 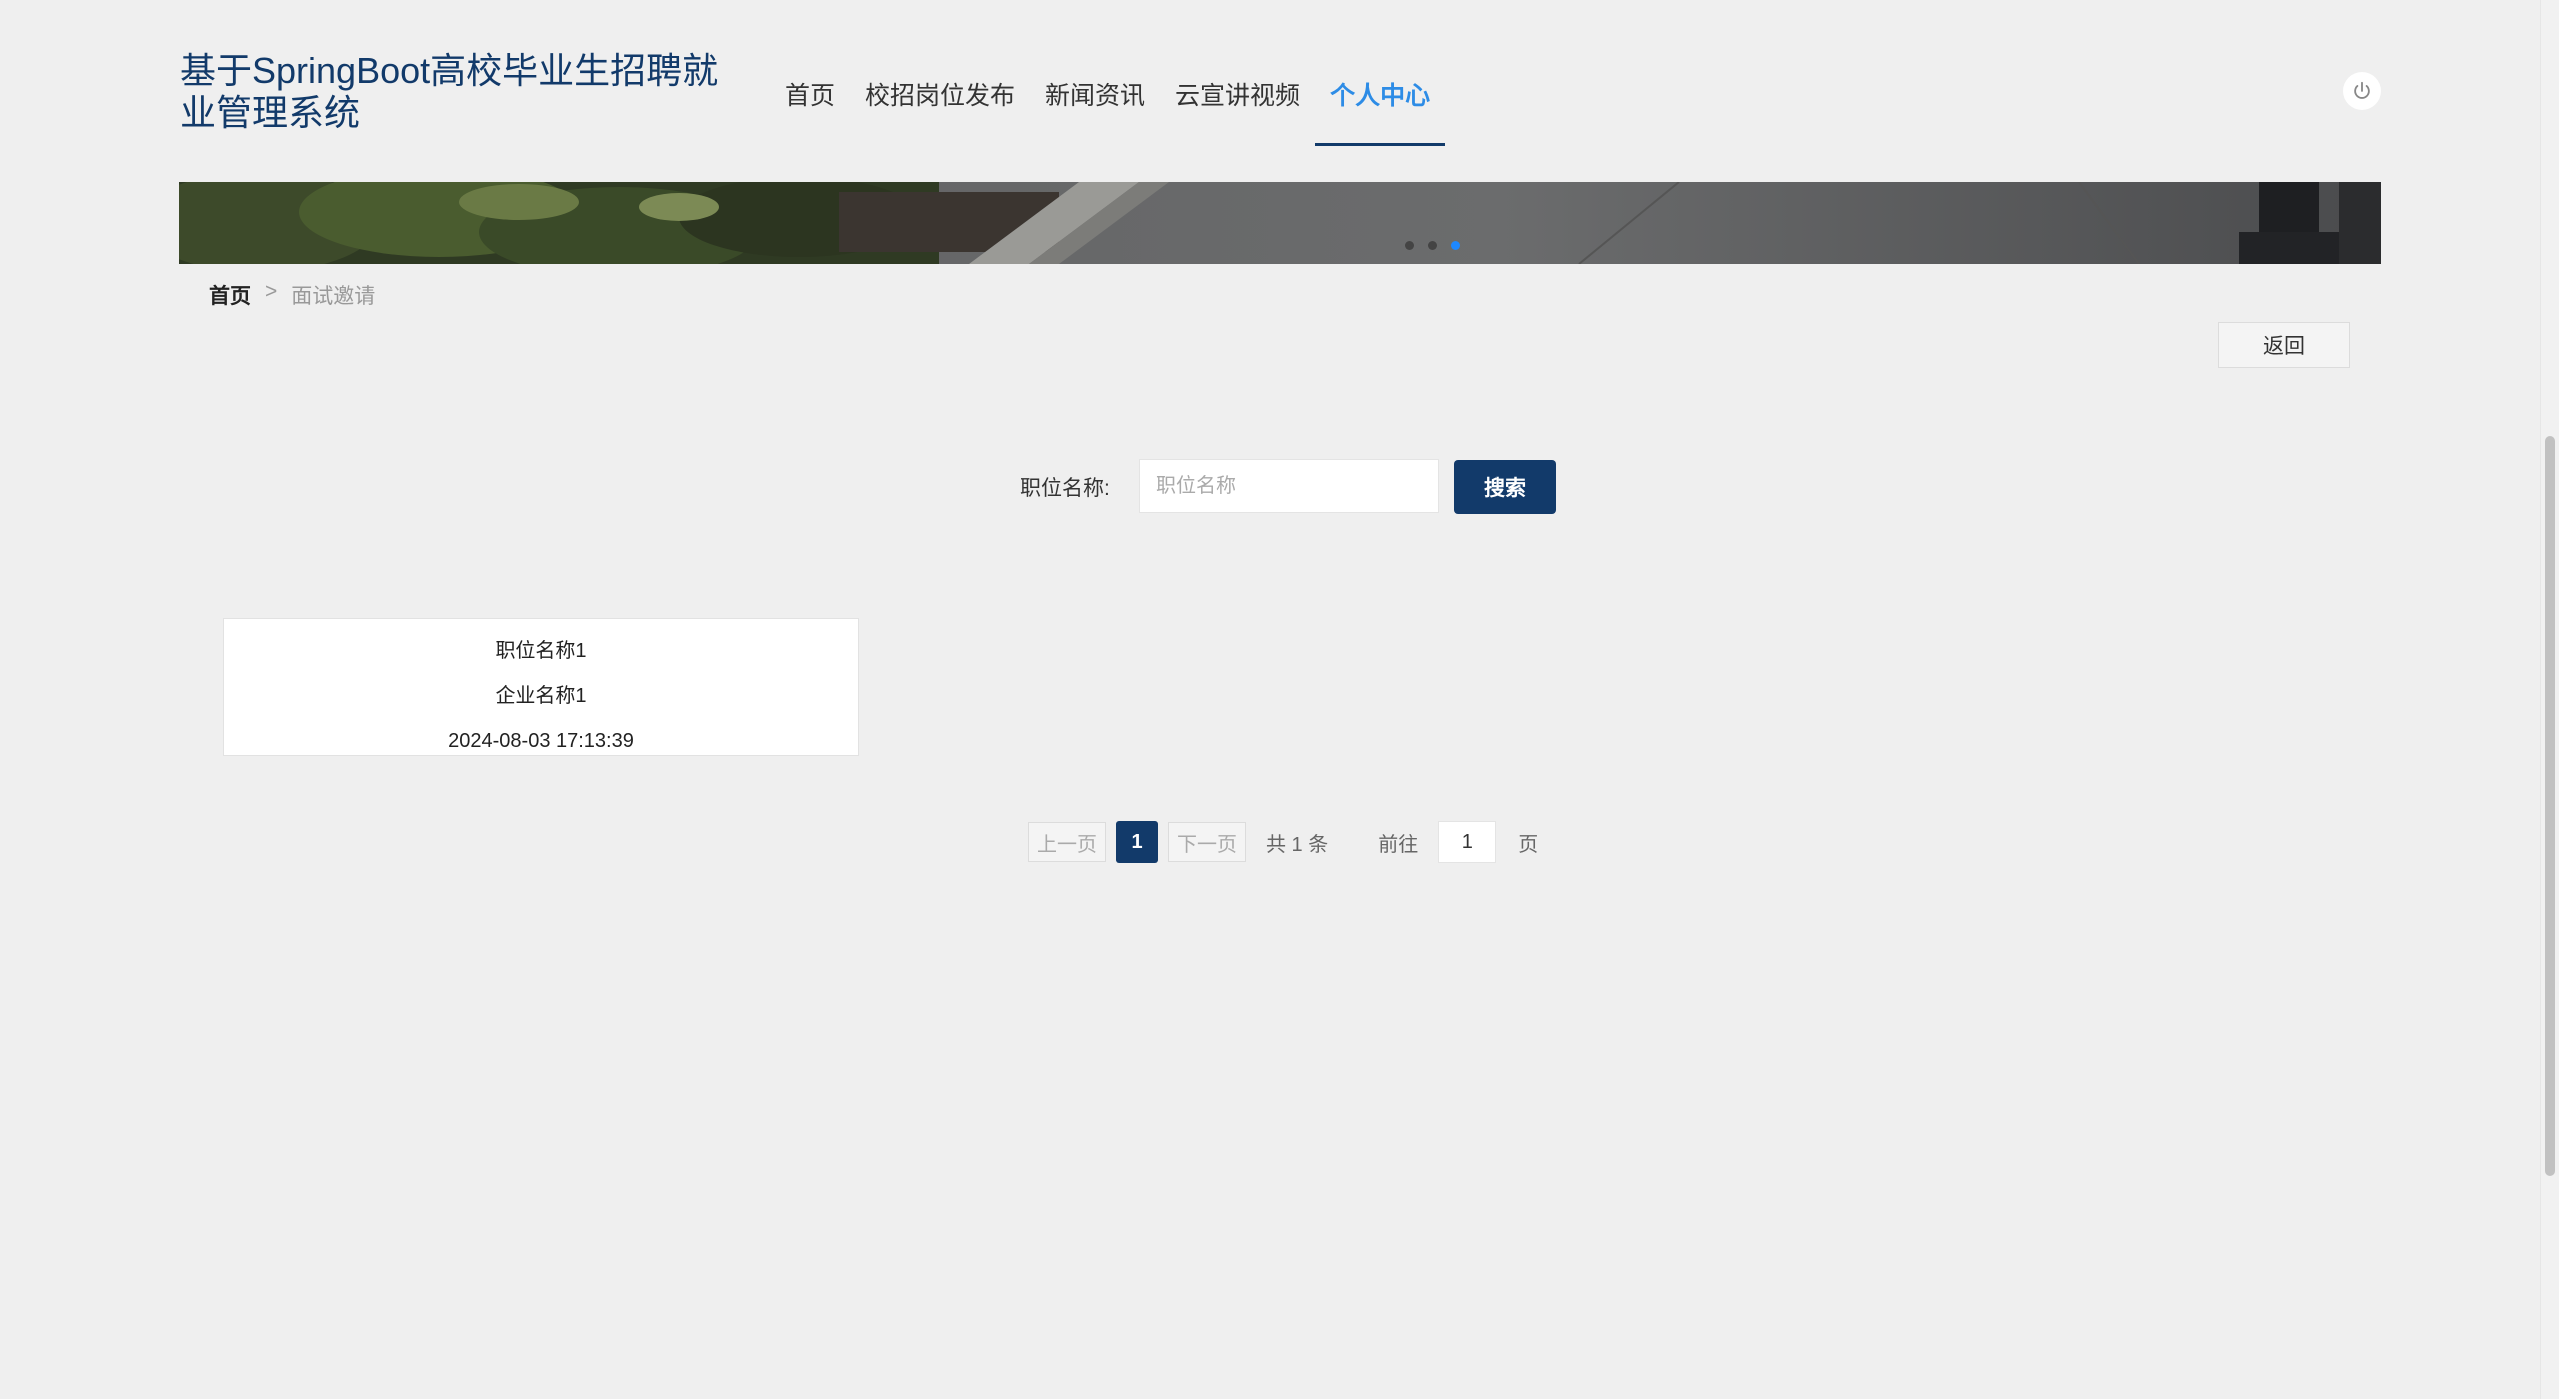 I want to click on banner-carousel, so click(x=1280, y=223).